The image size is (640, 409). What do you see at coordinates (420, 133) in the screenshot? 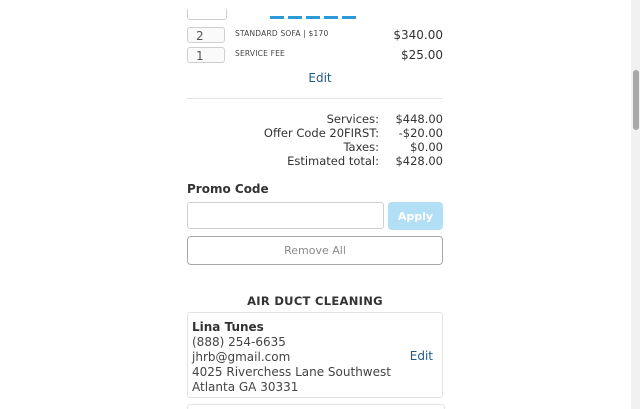
I see `total-value: -$20.00` at bounding box center [420, 133].